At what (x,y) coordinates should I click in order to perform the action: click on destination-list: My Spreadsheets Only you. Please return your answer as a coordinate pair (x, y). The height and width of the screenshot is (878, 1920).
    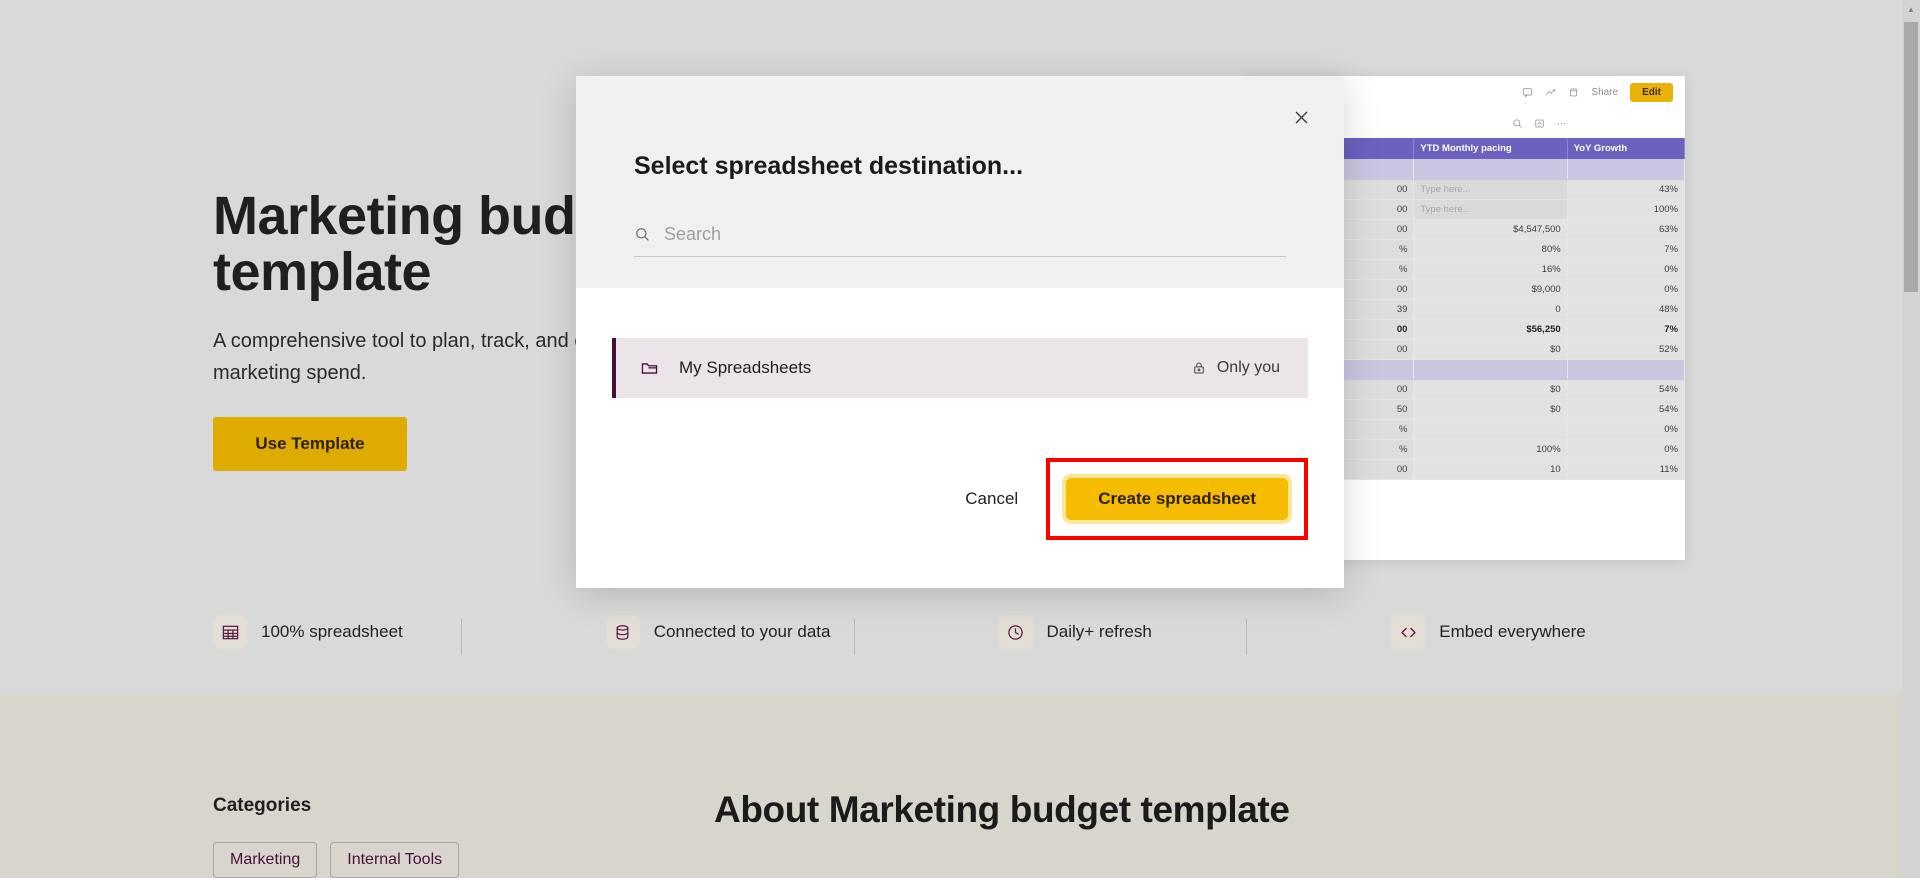
    Looking at the image, I should click on (960, 368).